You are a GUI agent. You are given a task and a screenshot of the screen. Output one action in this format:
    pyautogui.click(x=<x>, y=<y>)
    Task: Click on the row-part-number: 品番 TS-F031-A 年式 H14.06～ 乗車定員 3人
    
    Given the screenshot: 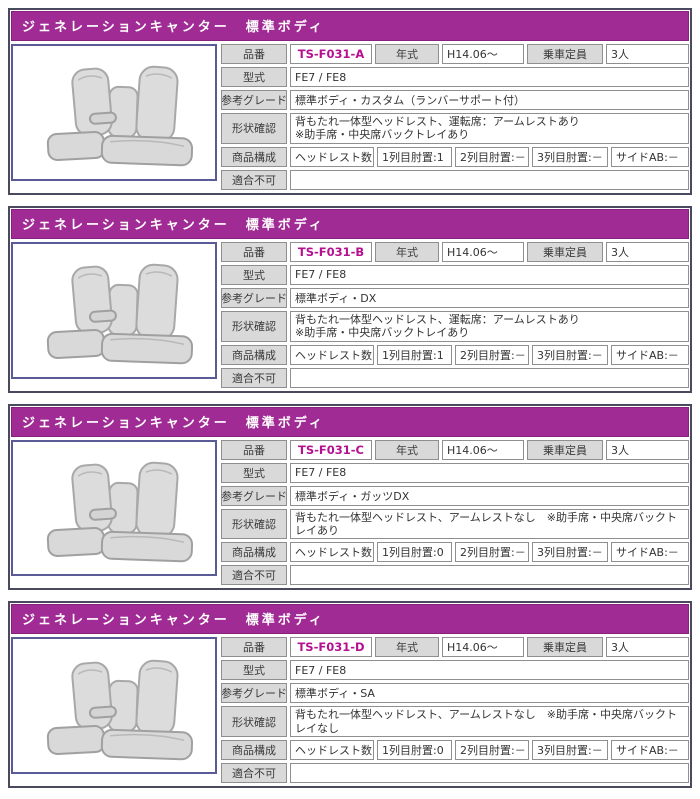 What is the action you would take?
    pyautogui.click(x=455, y=54)
    